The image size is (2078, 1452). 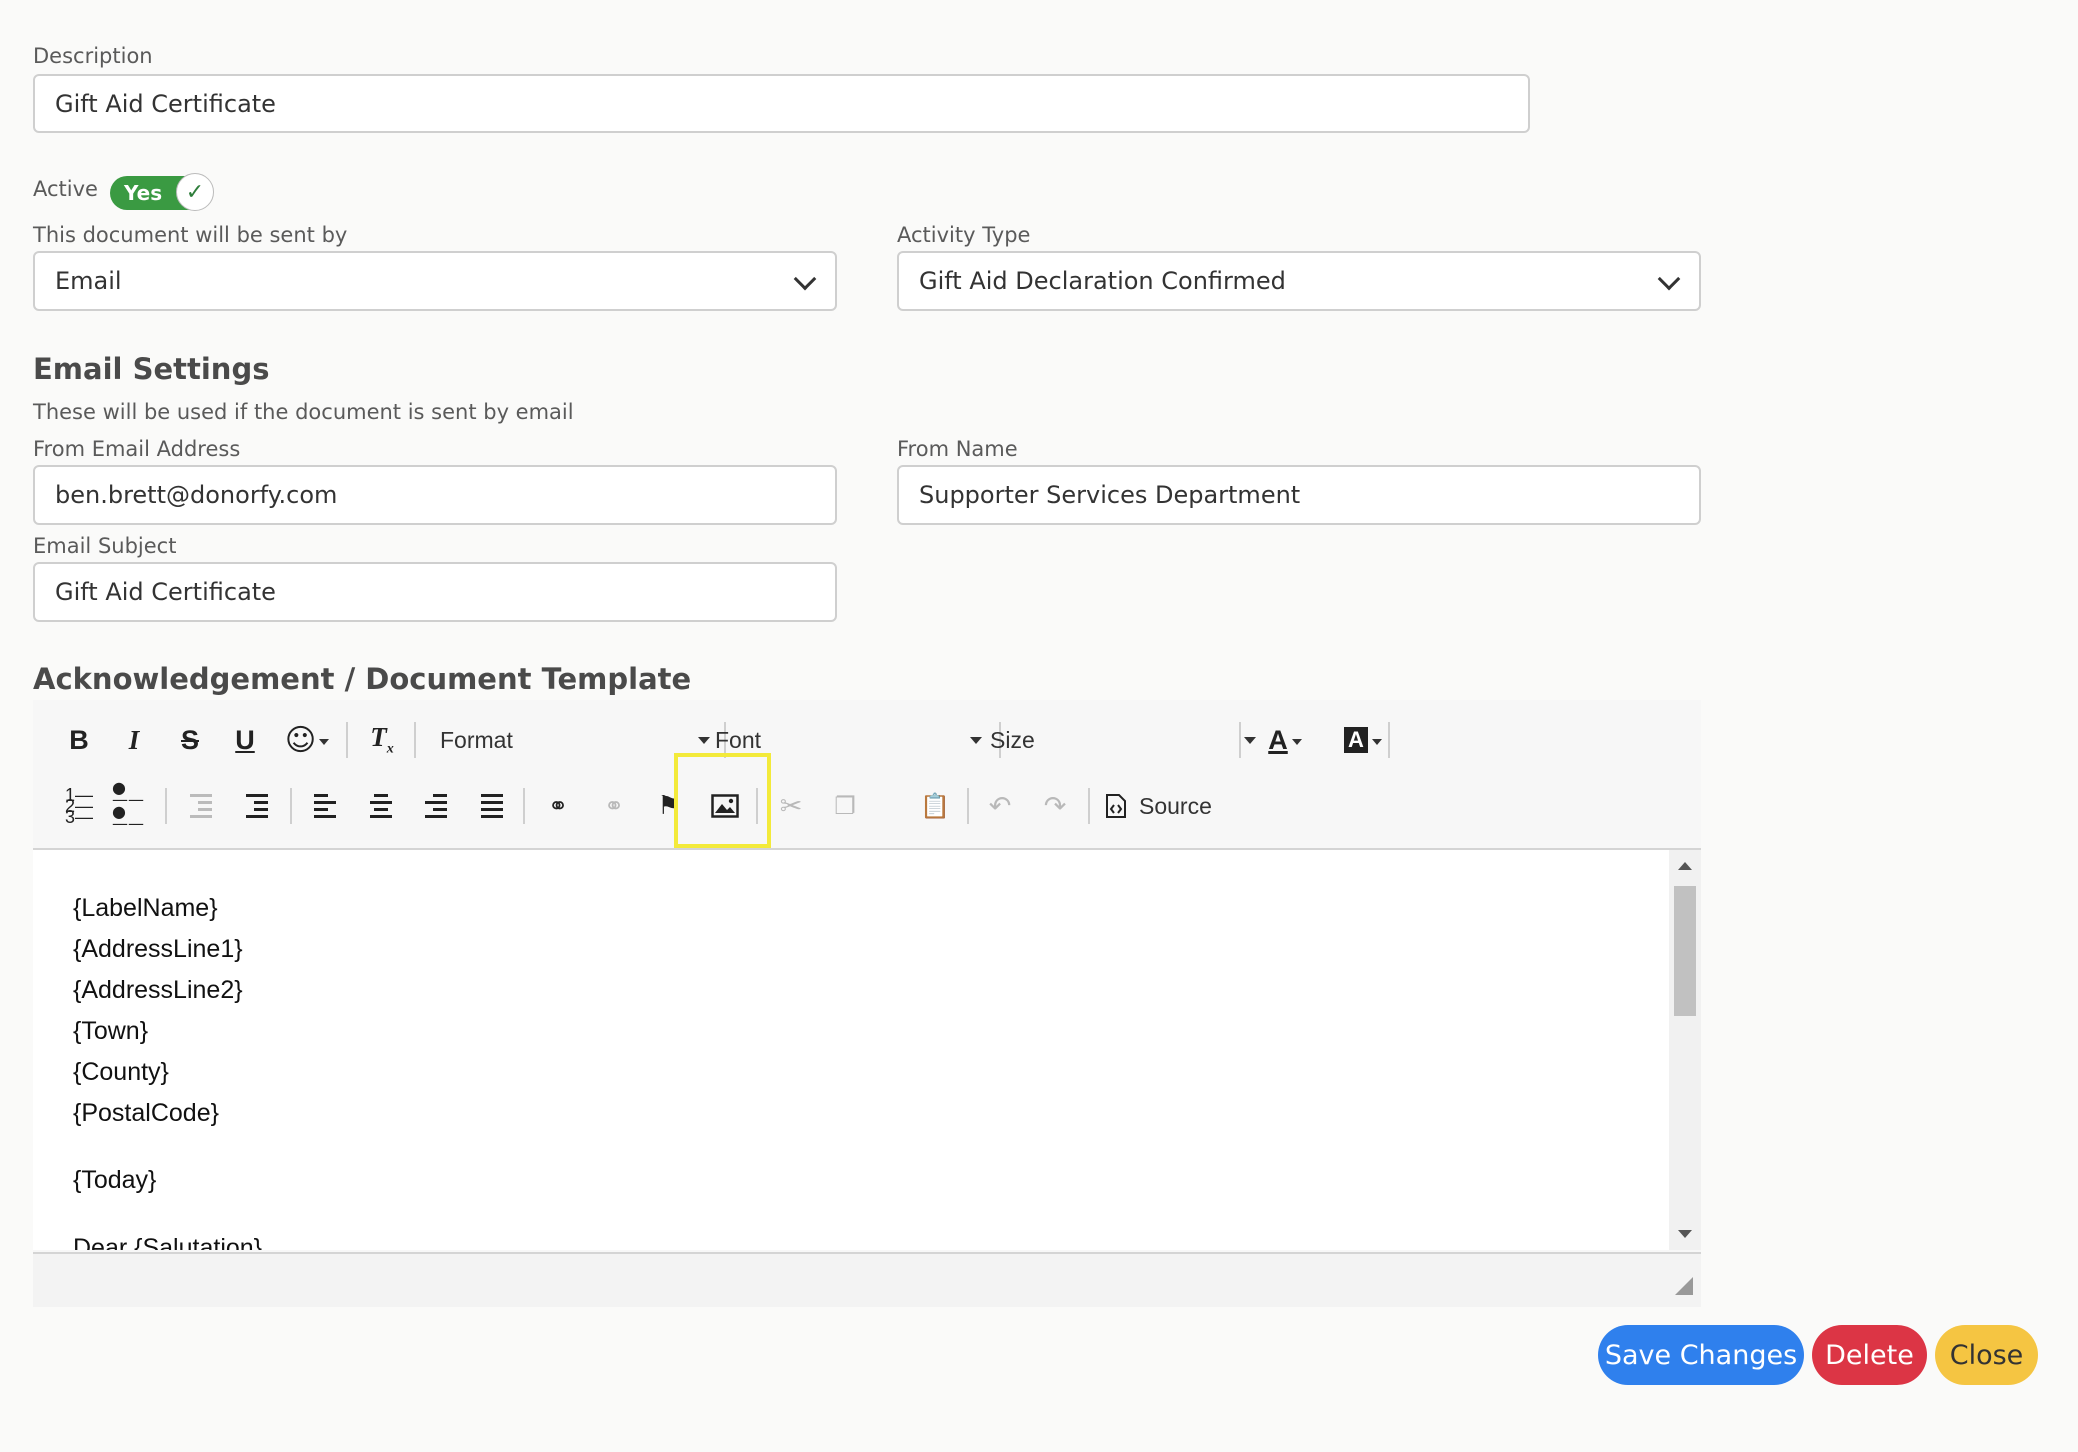 I want to click on source-icon, so click(x=1116, y=806).